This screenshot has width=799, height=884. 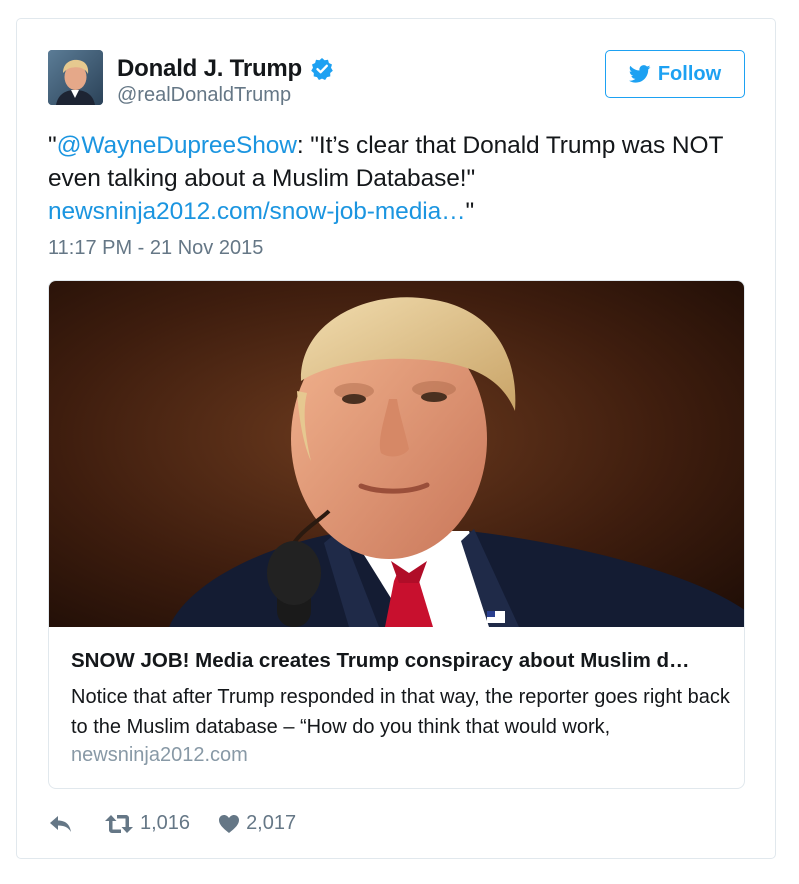 I want to click on tweet-actions: 1,016 2,017, so click(x=172, y=823).